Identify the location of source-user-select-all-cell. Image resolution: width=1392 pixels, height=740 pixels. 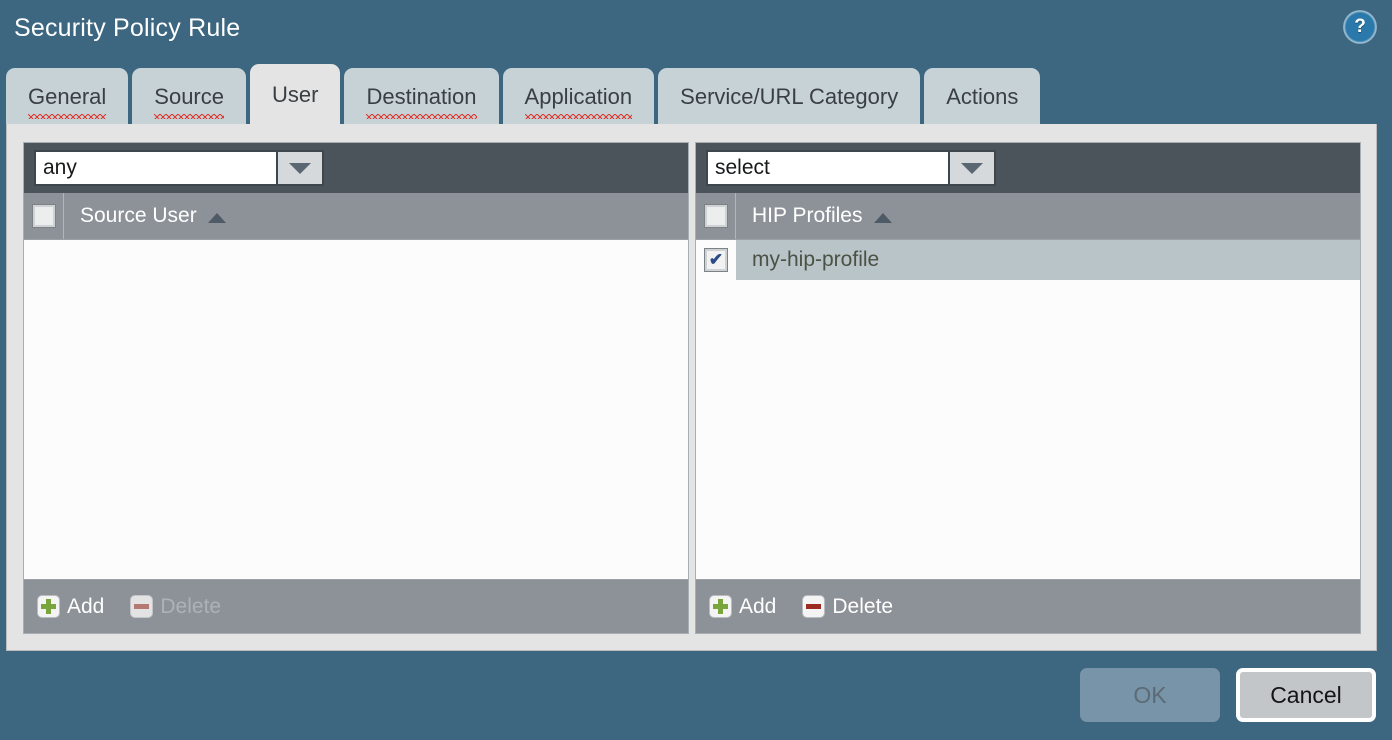
(44, 216).